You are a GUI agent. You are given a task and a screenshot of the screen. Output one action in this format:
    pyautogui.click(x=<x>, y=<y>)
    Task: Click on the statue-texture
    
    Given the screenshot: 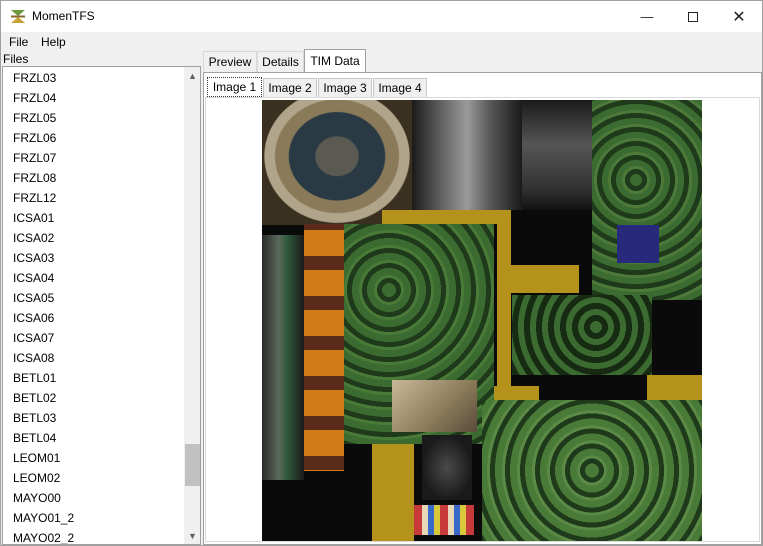 What is the action you would take?
    pyautogui.click(x=467, y=155)
    